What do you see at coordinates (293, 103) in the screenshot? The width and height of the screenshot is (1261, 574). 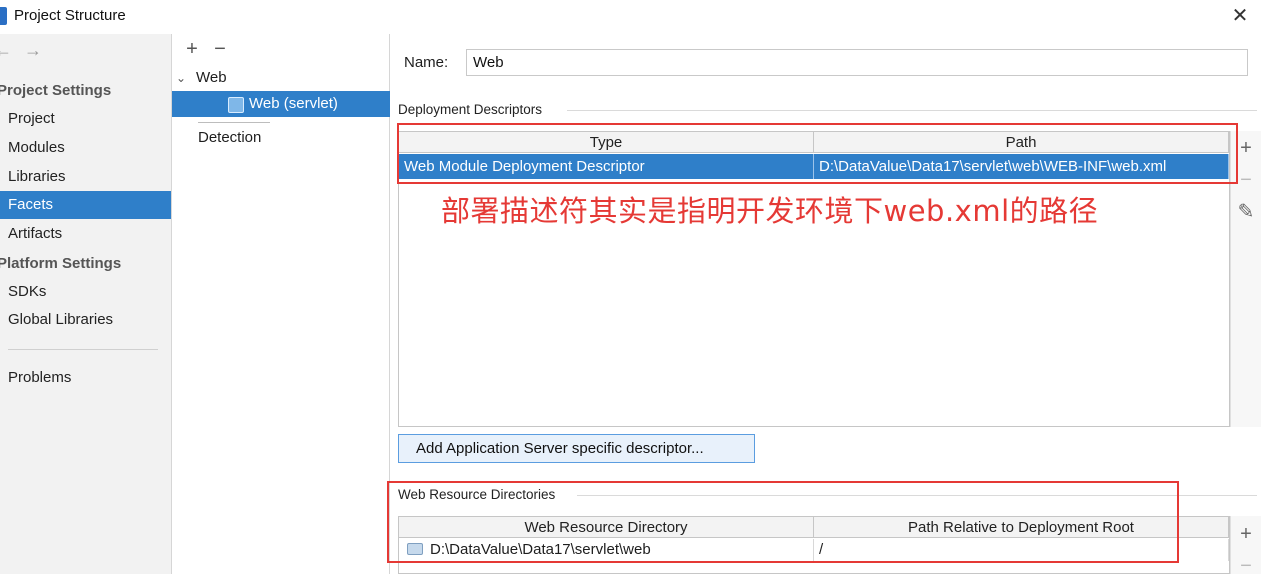 I see `tree-node-servlet-label: Web (servlet)` at bounding box center [293, 103].